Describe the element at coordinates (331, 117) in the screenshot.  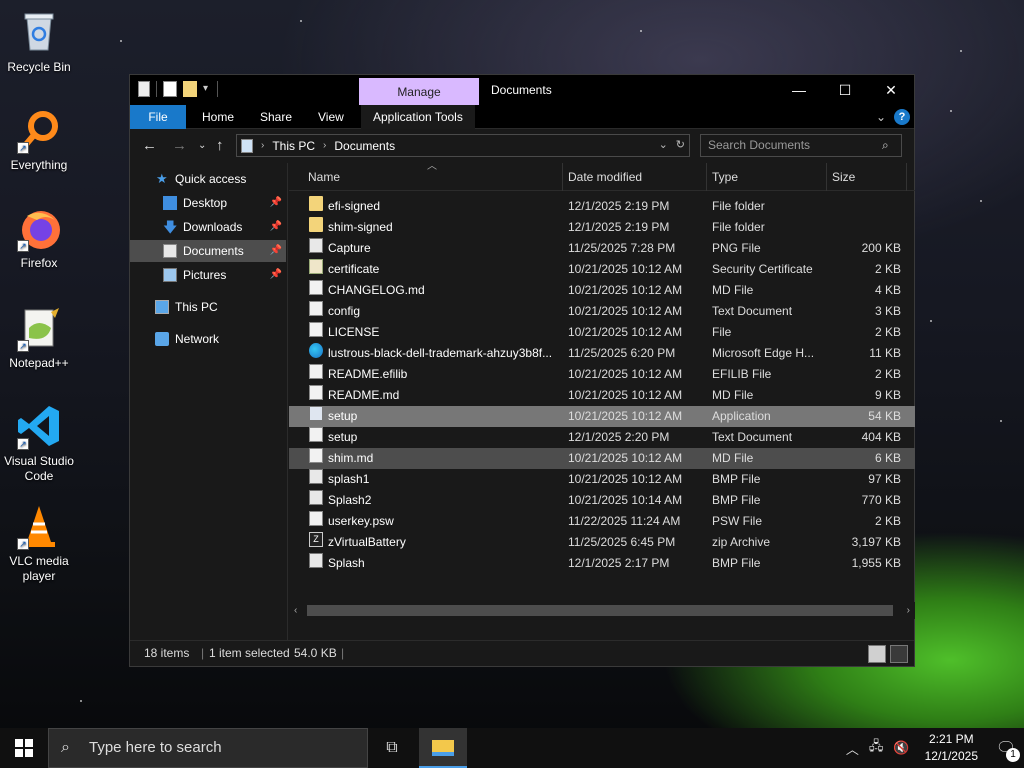
I see `tab-view: View` at that location.